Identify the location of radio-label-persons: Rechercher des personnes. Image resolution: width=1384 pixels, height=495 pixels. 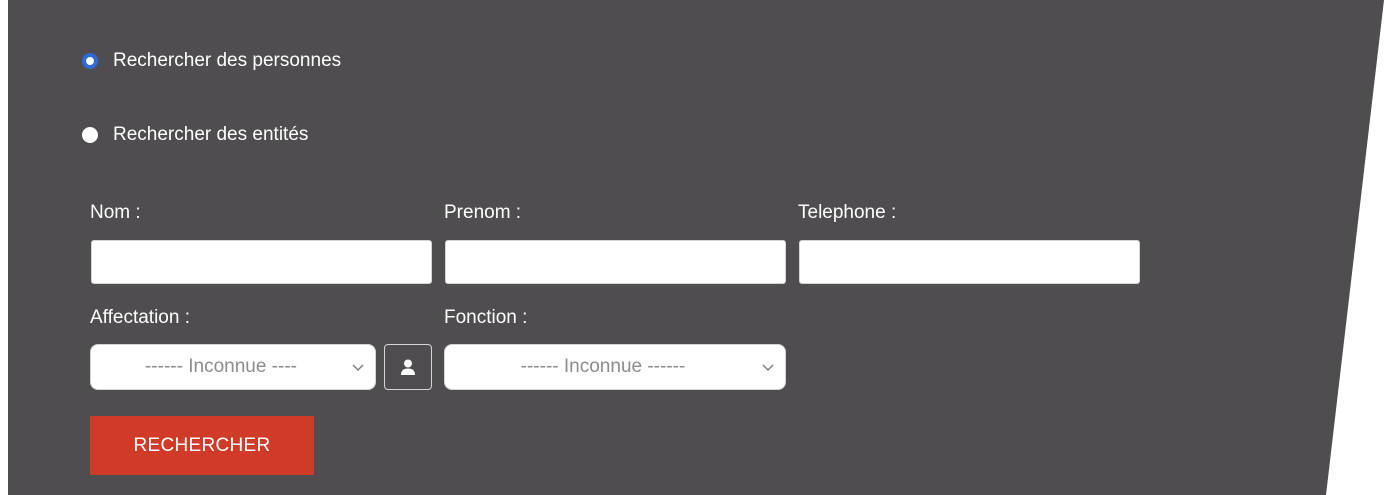
(227, 60).